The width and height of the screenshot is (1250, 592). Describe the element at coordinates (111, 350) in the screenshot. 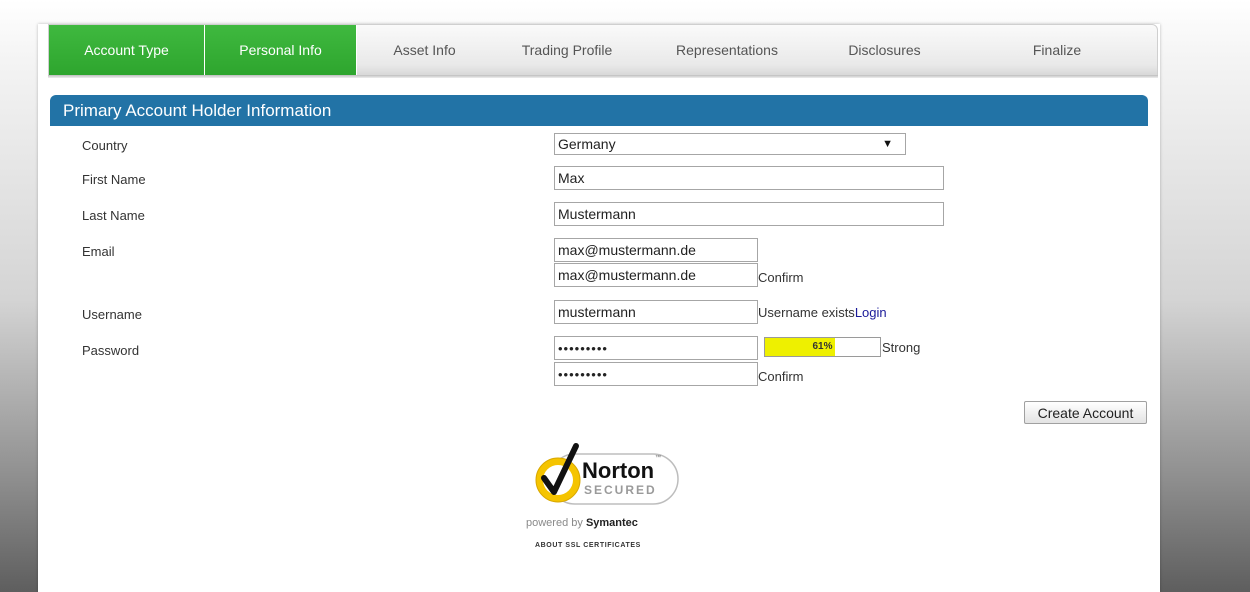

I see `password-label: Password` at that location.